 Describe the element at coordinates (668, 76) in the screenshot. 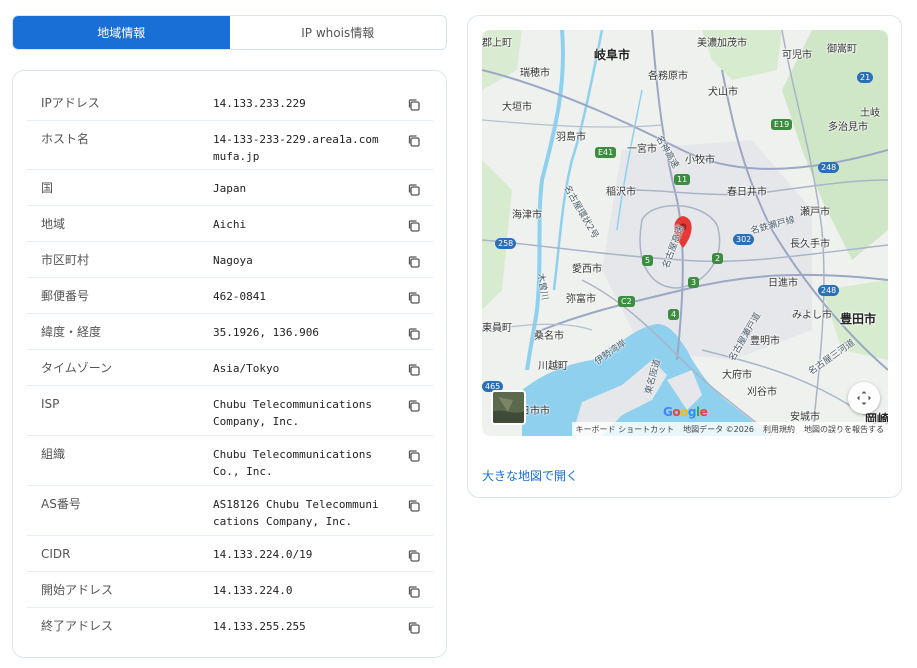

I see `place-label: 各務原市` at that location.